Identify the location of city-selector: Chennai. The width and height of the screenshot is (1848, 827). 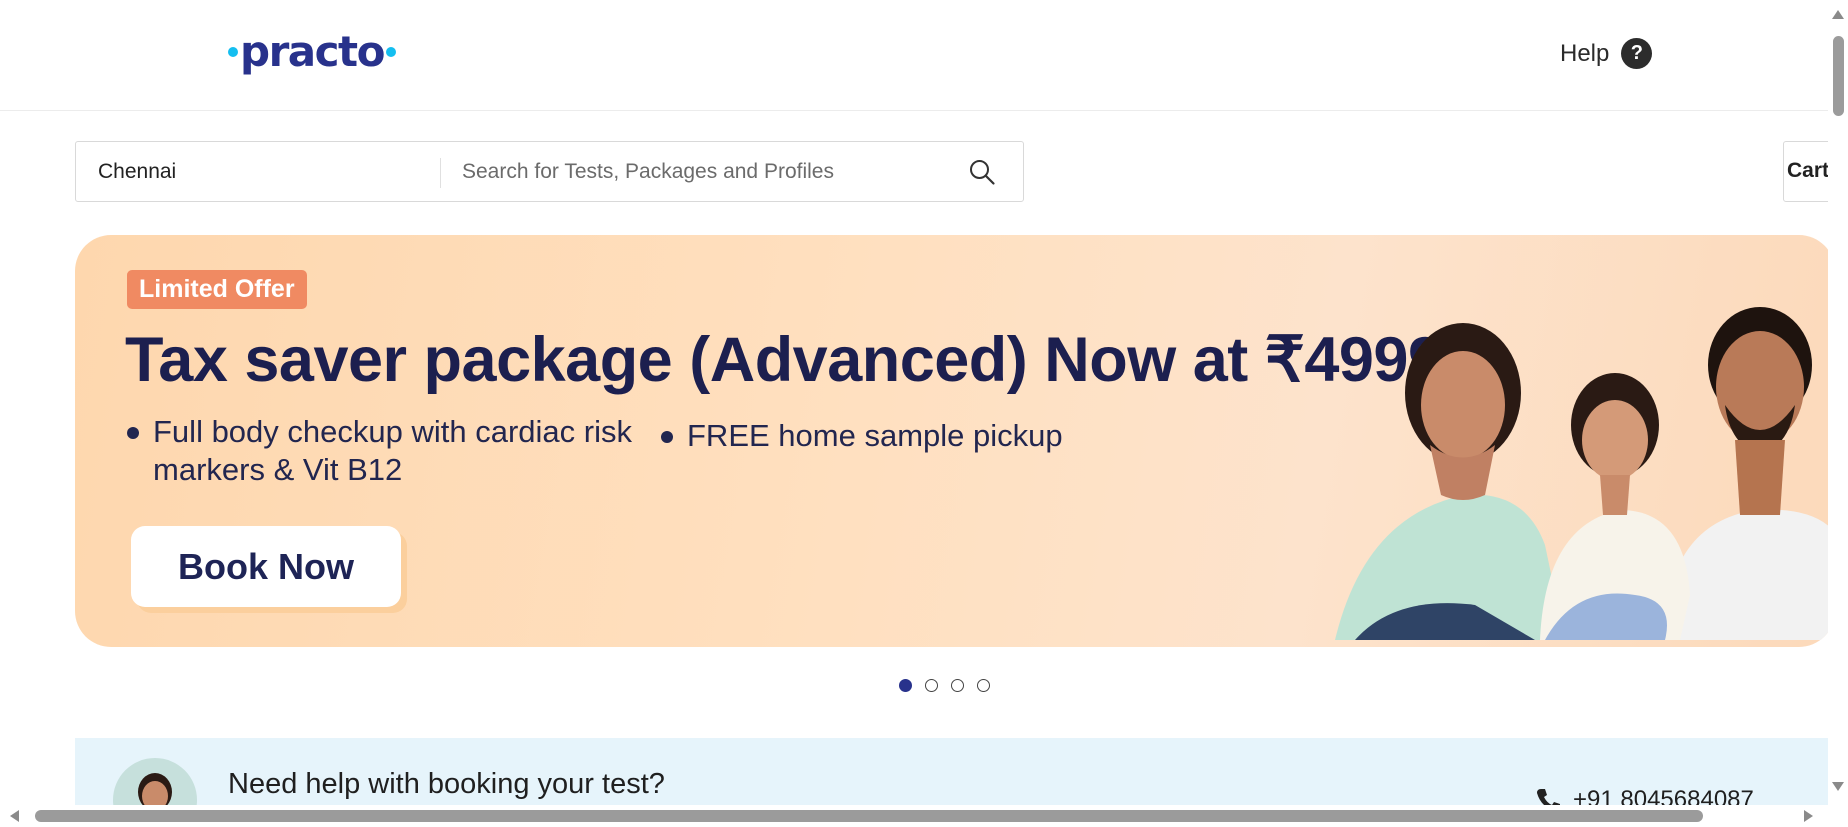
(263, 171).